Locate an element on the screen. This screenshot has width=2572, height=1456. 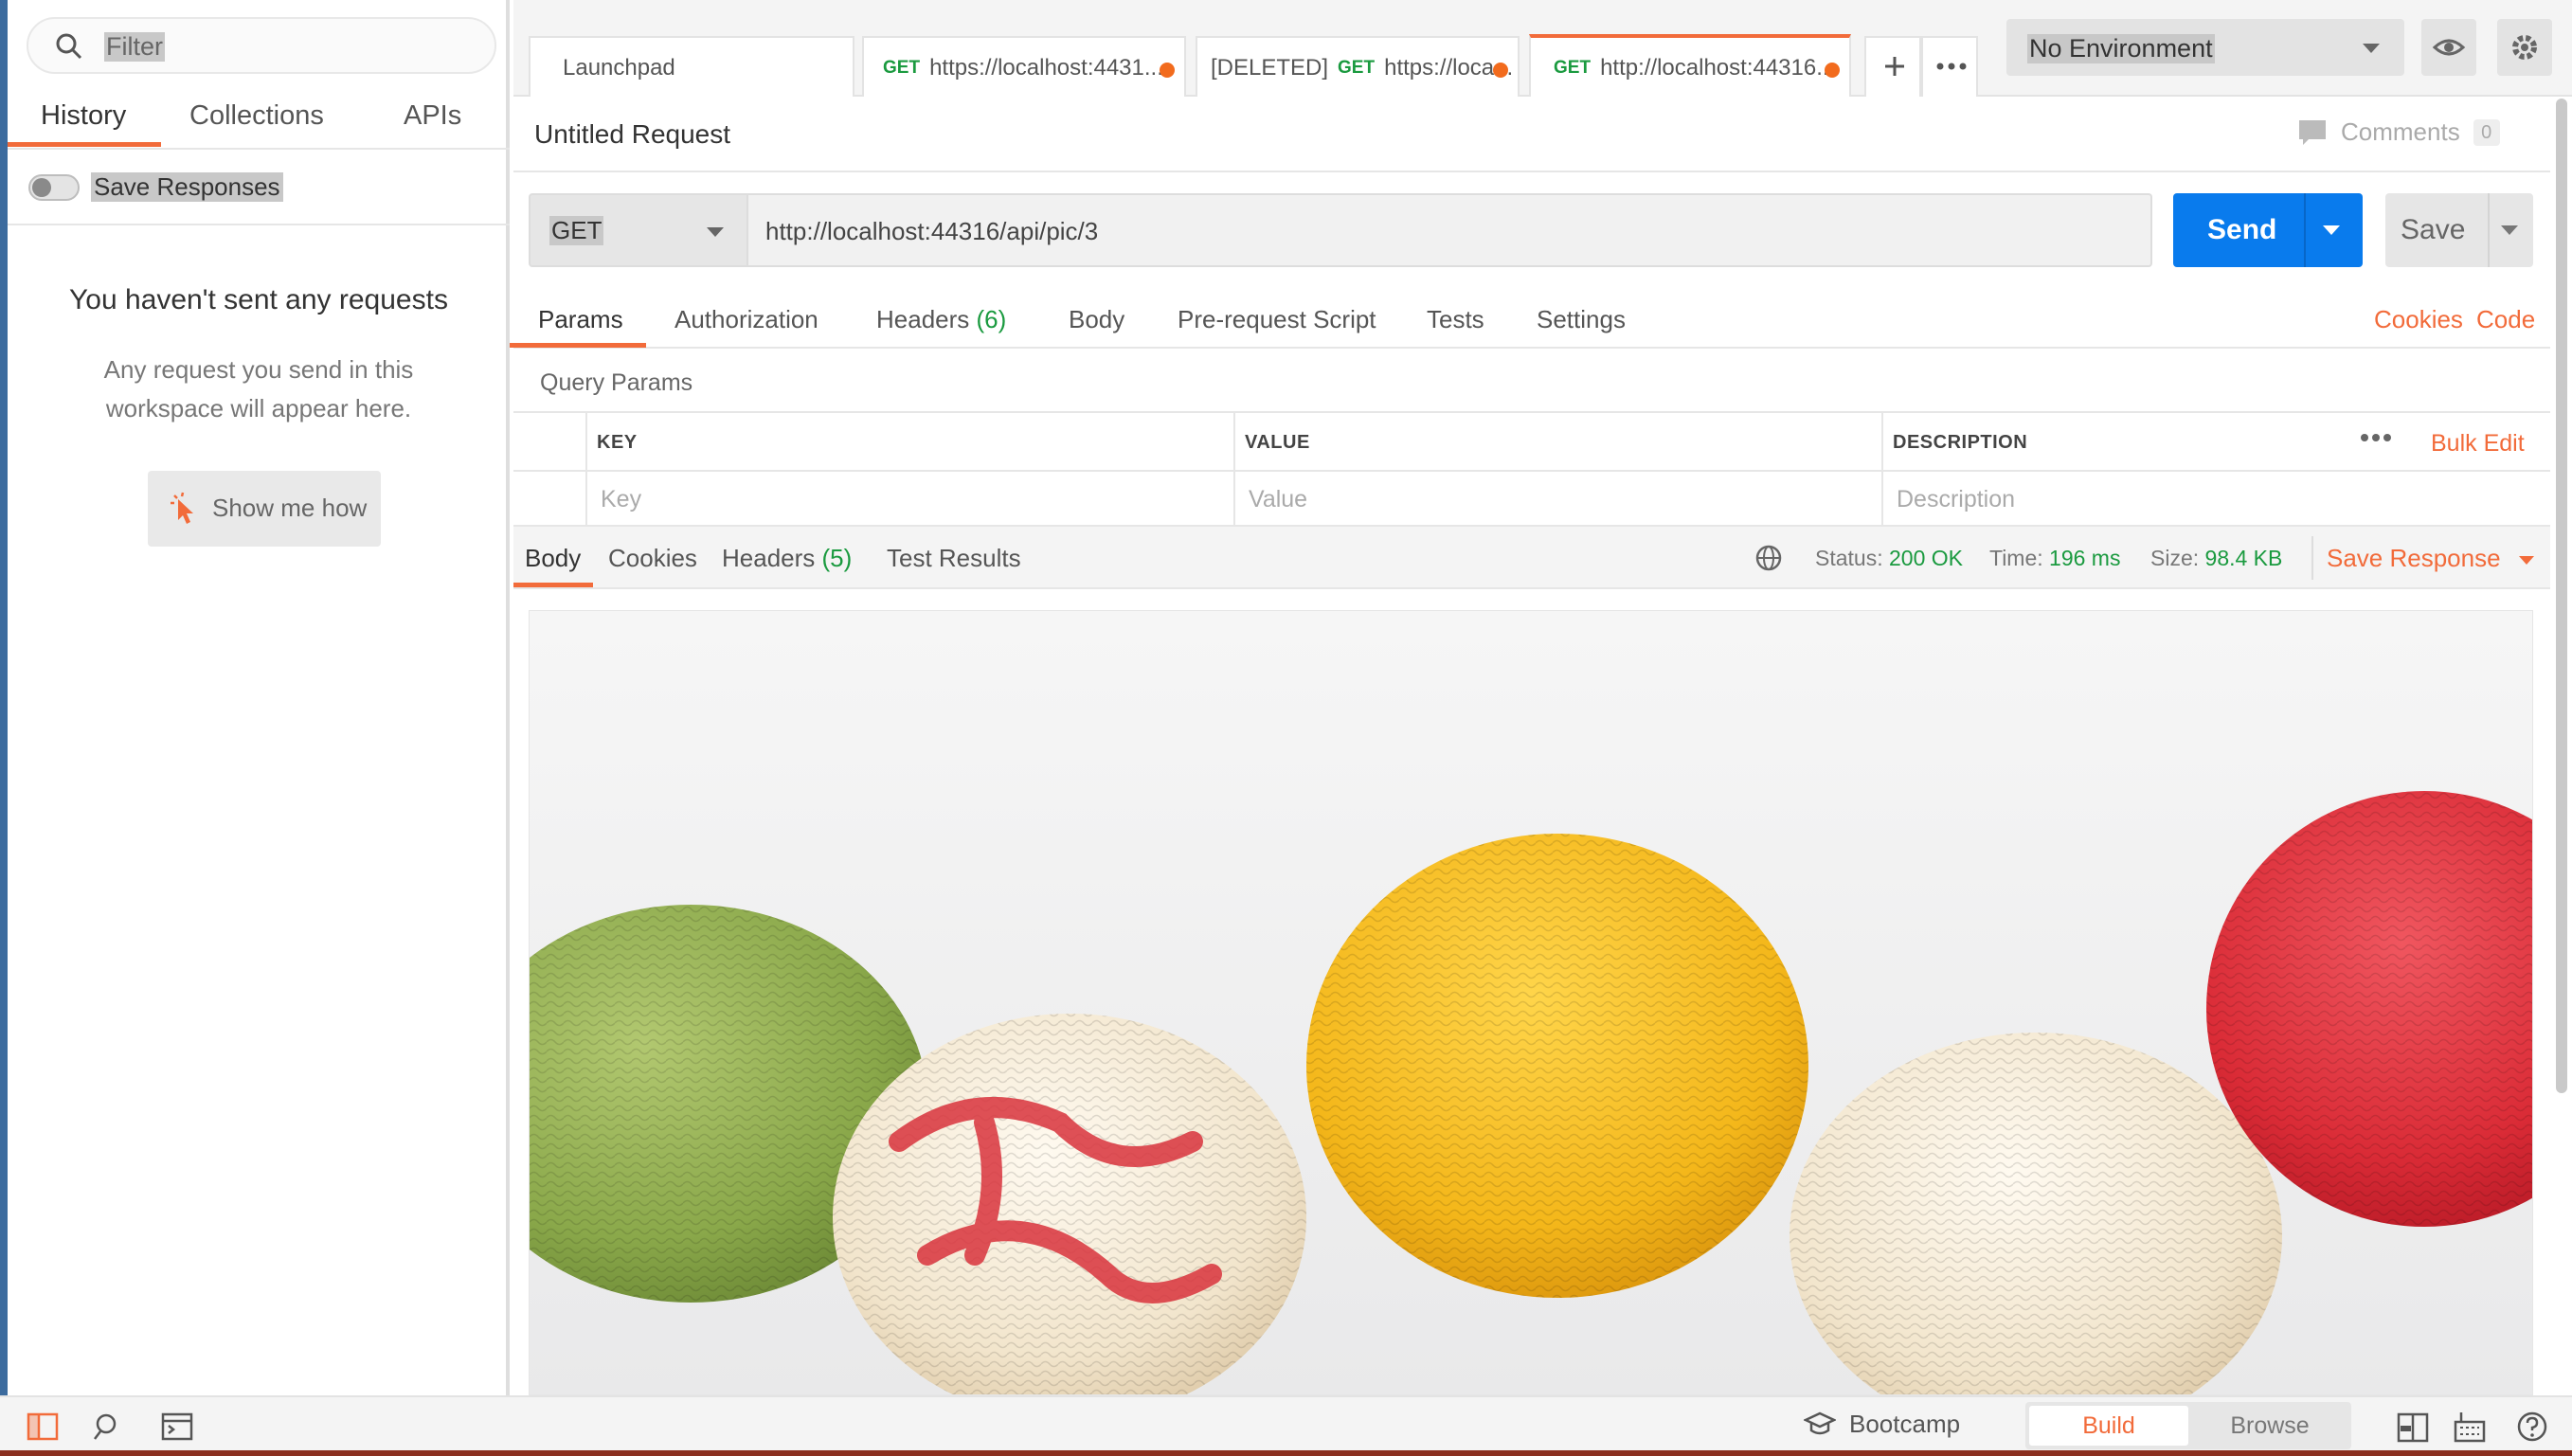
tab-launchpad: Launchpad is located at coordinates (691, 66).